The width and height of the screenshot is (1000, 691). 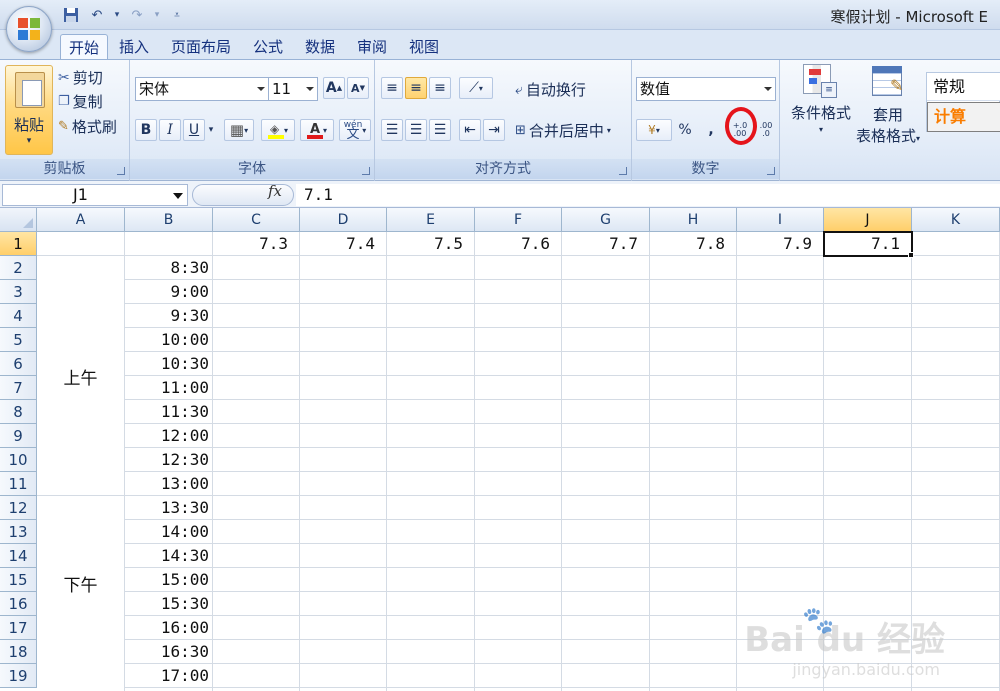 I want to click on style-normal: 常规, so click(x=963, y=87).